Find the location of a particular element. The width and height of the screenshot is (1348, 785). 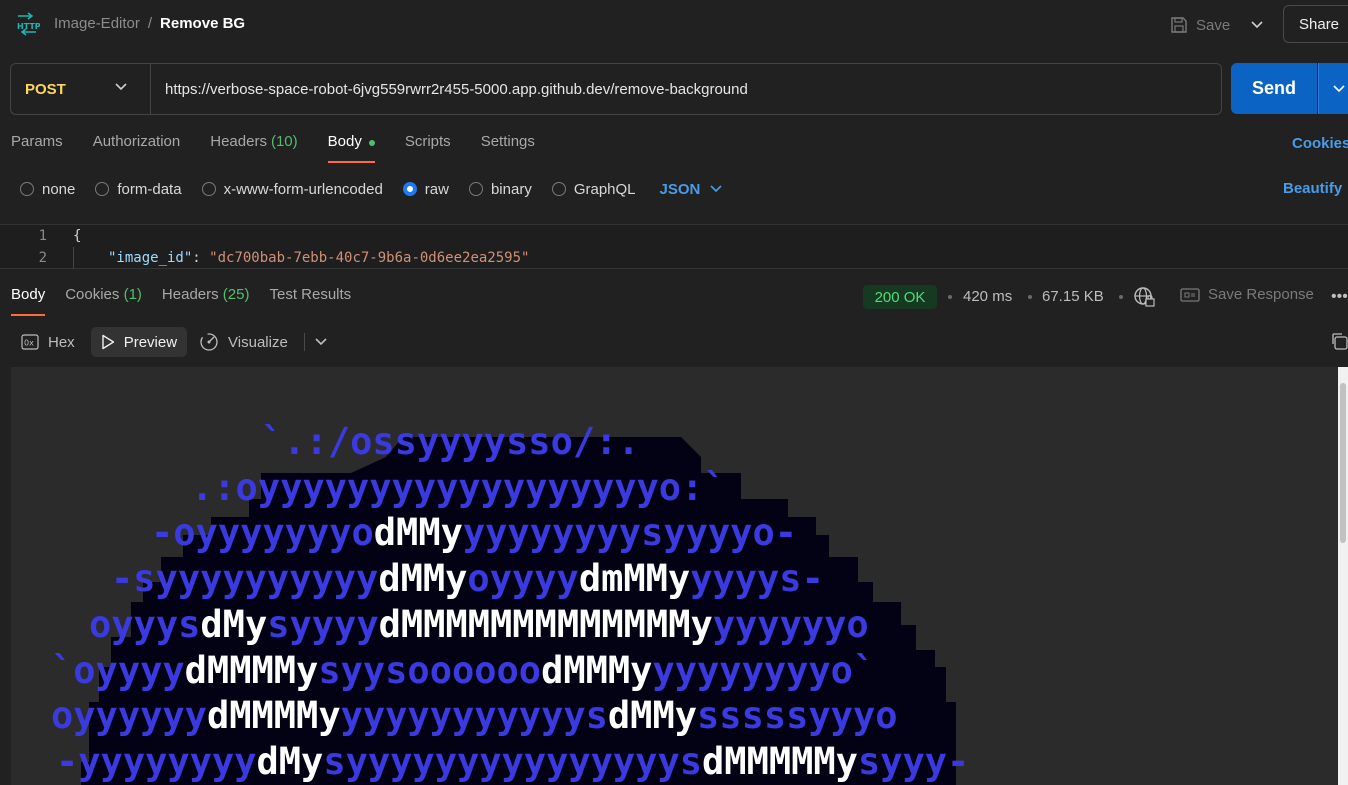

body-type-none: none is located at coordinates (47, 189).